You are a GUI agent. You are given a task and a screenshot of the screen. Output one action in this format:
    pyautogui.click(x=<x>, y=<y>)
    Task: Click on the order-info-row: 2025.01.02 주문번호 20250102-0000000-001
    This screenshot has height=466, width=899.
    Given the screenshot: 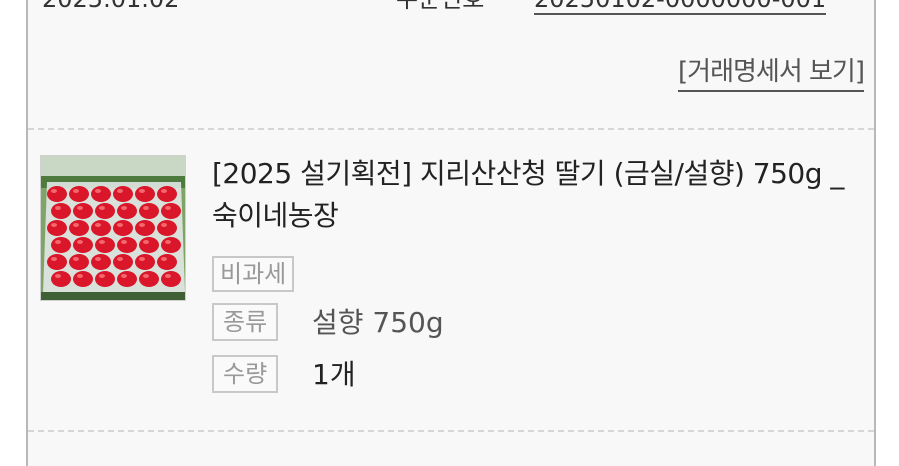 What is the action you would take?
    pyautogui.click(x=451, y=8)
    